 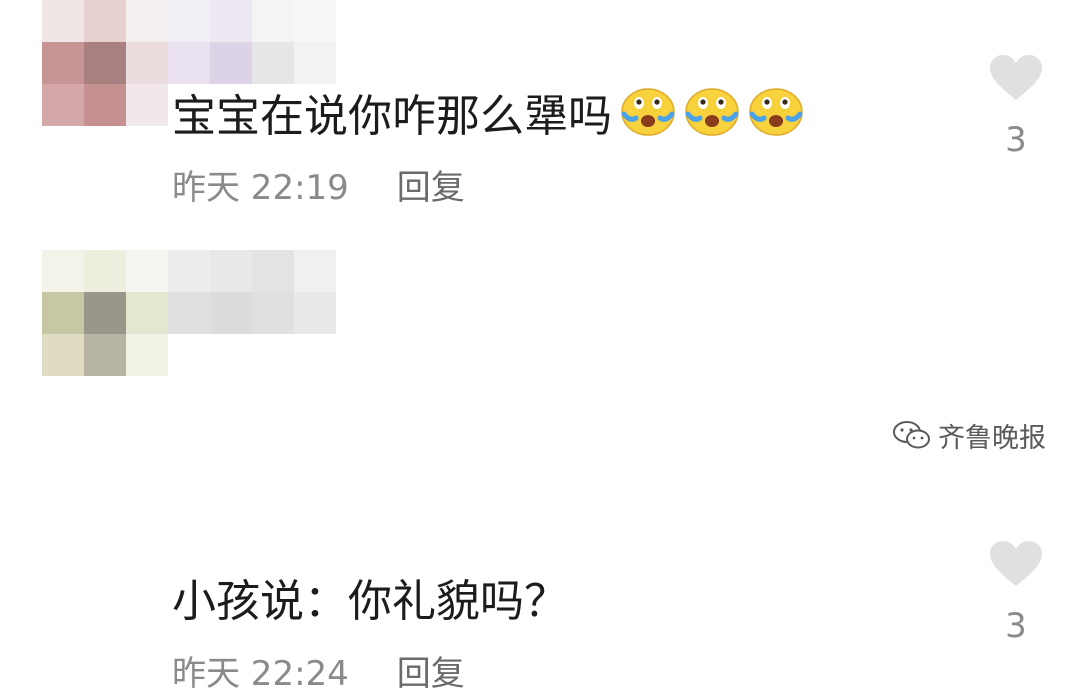 What do you see at coordinates (992, 438) in the screenshot?
I see `watermark-text: 齐鲁晚报` at bounding box center [992, 438].